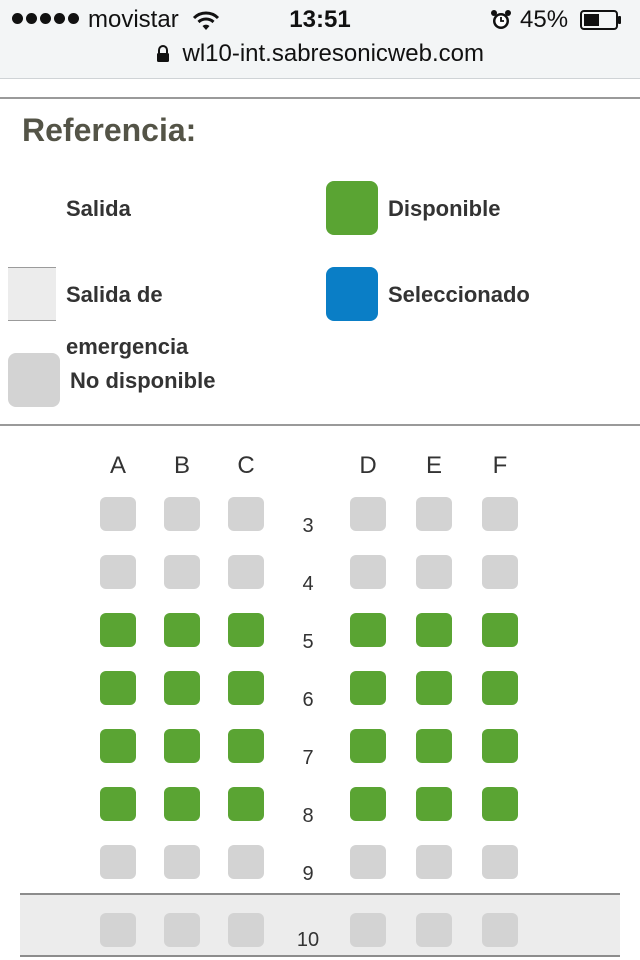  Describe the element at coordinates (246, 930) in the screenshot. I see `seat-10c` at that location.